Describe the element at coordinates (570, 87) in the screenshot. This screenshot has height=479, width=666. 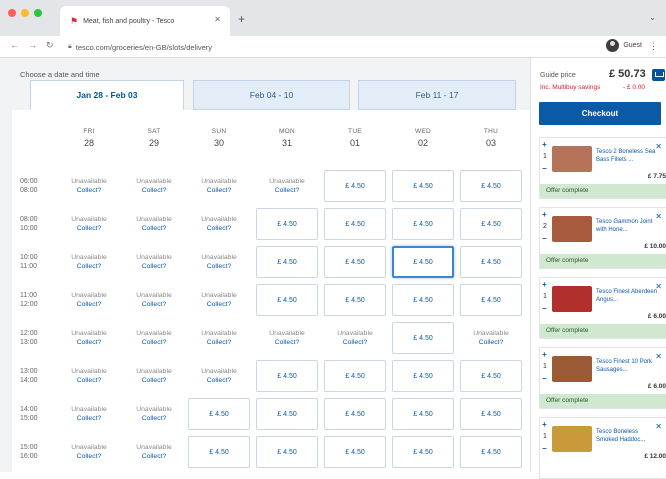
I see `savings-label: Inc. Multibuy savings` at that location.